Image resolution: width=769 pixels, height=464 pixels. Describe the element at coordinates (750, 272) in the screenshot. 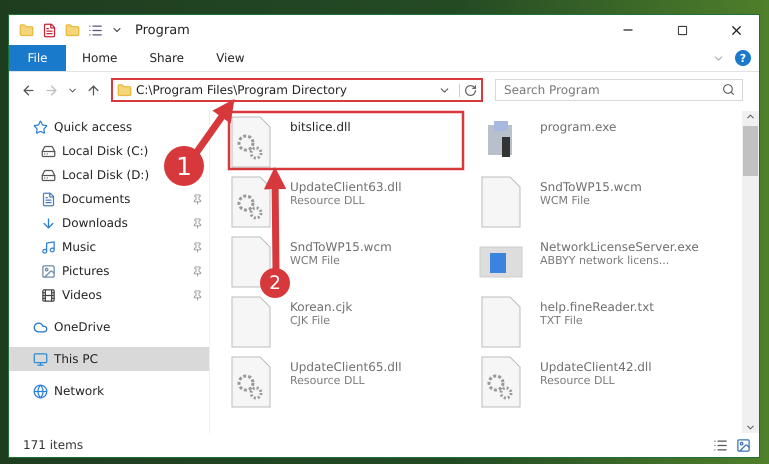

I see `scrollbar` at that location.